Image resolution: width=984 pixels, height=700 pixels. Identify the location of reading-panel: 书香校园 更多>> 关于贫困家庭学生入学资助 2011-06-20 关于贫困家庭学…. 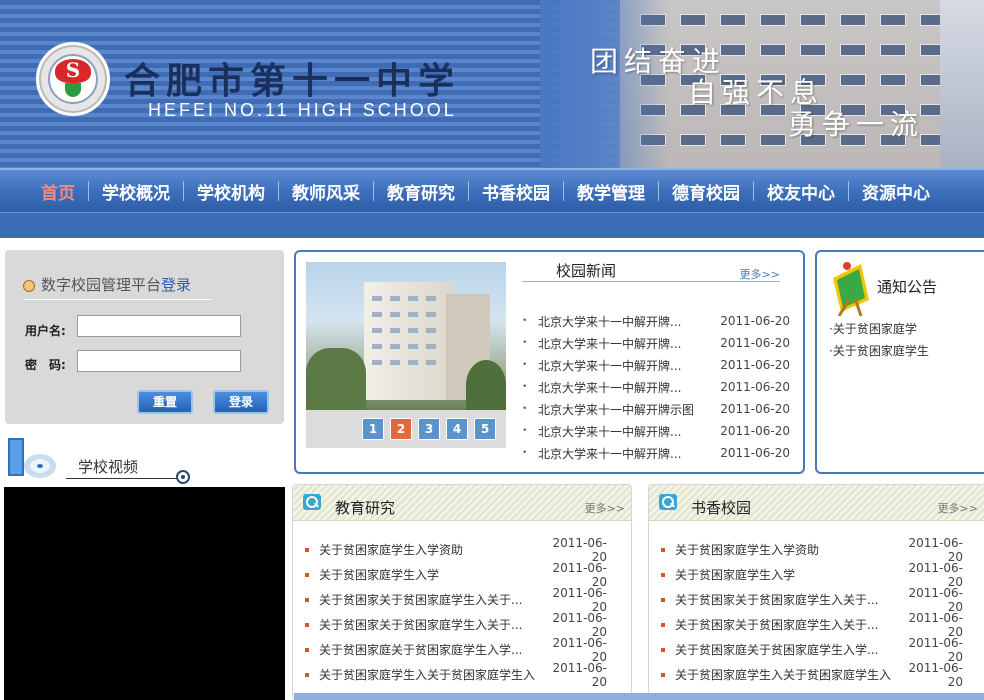
(816, 592).